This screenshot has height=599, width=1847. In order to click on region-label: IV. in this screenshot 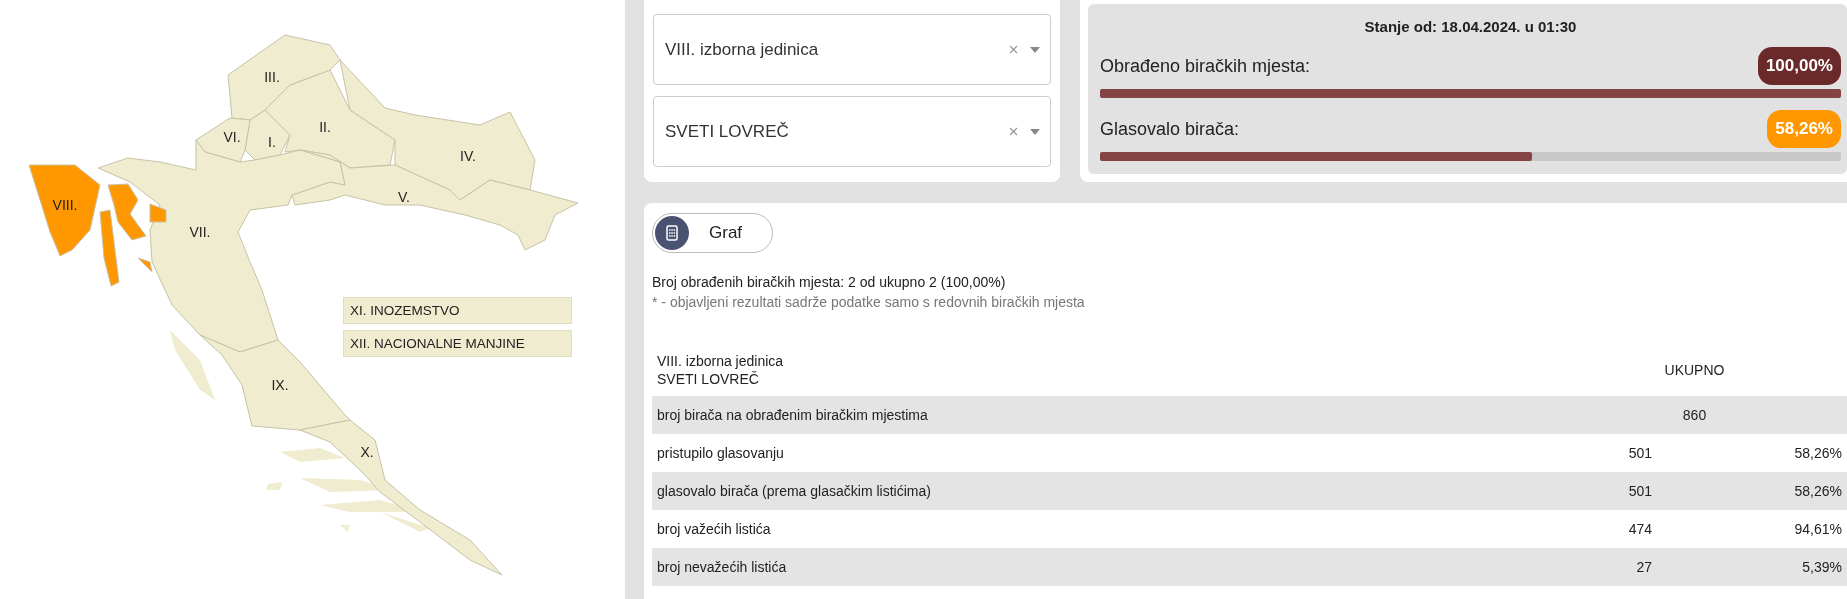, I will do `click(468, 156)`.